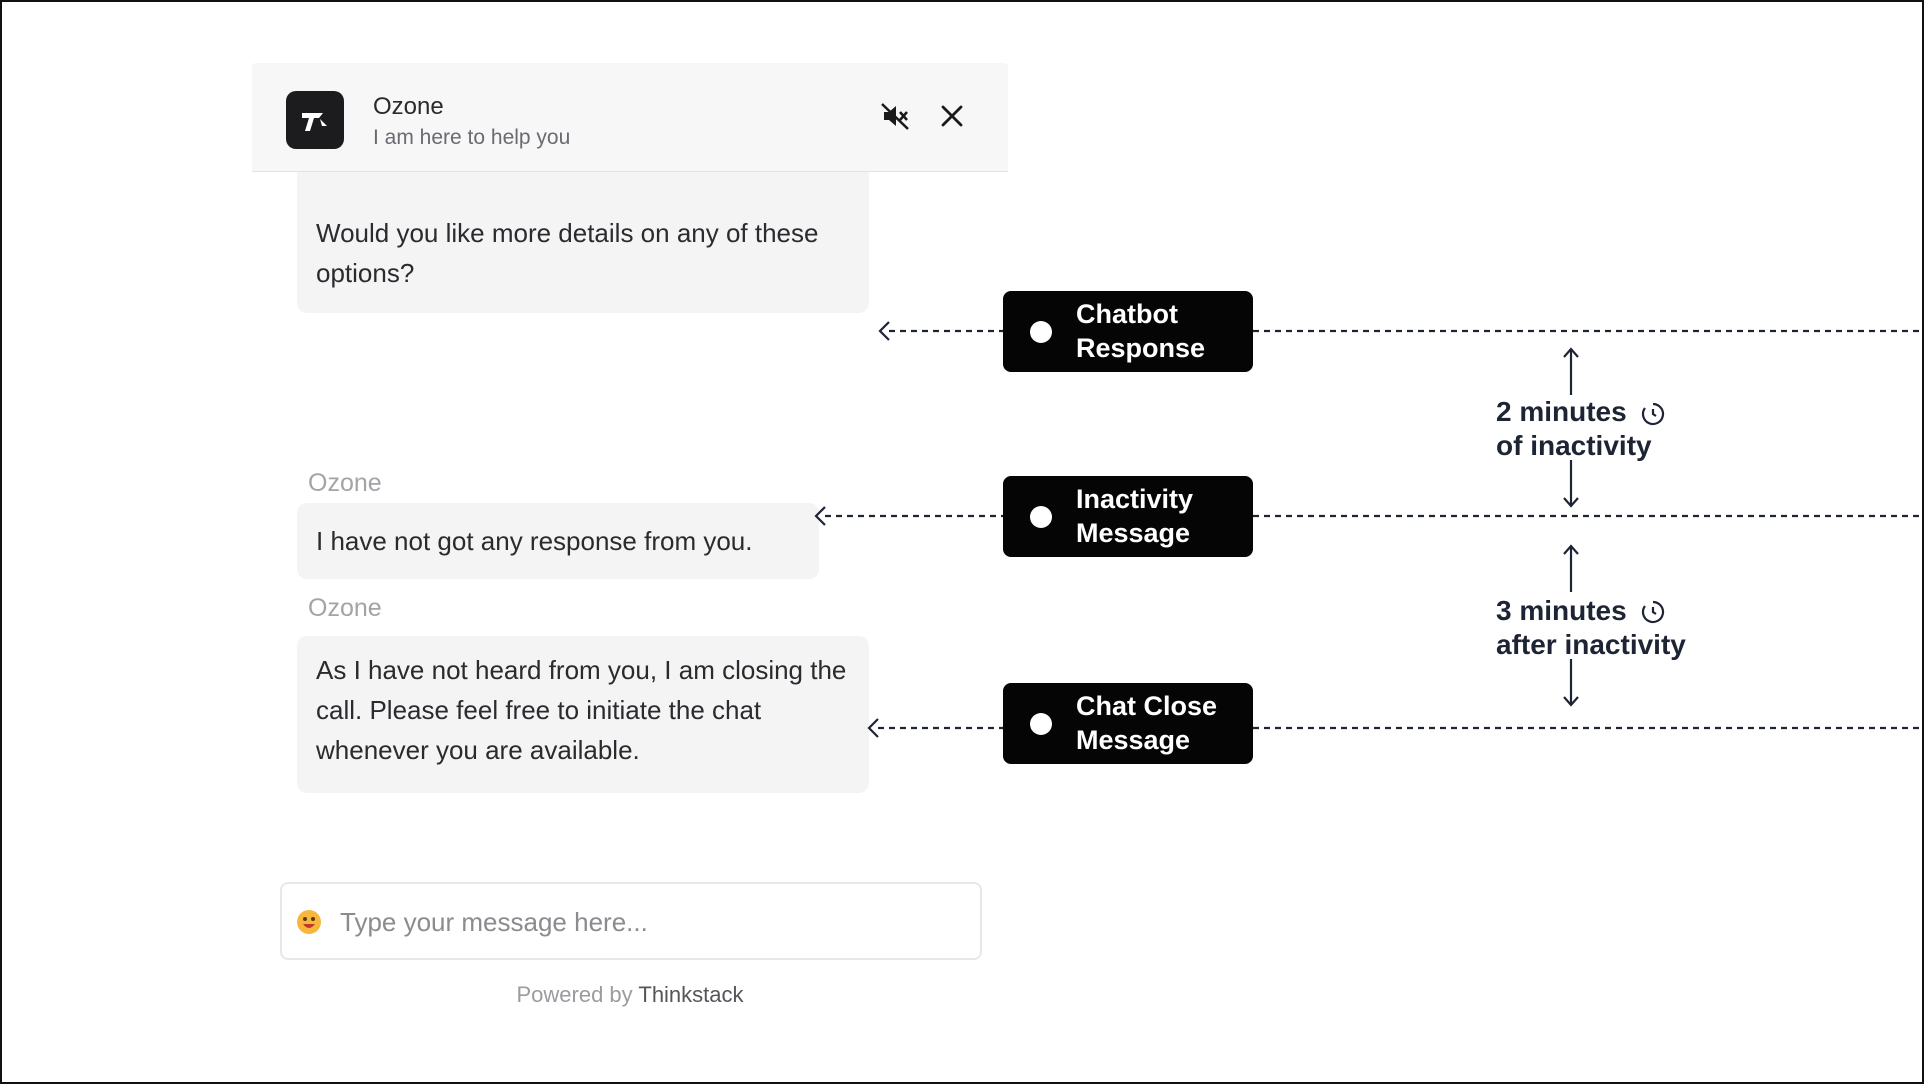 The width and height of the screenshot is (1924, 1084). I want to click on chat-close-message-label: Chat Close Message, so click(1128, 723).